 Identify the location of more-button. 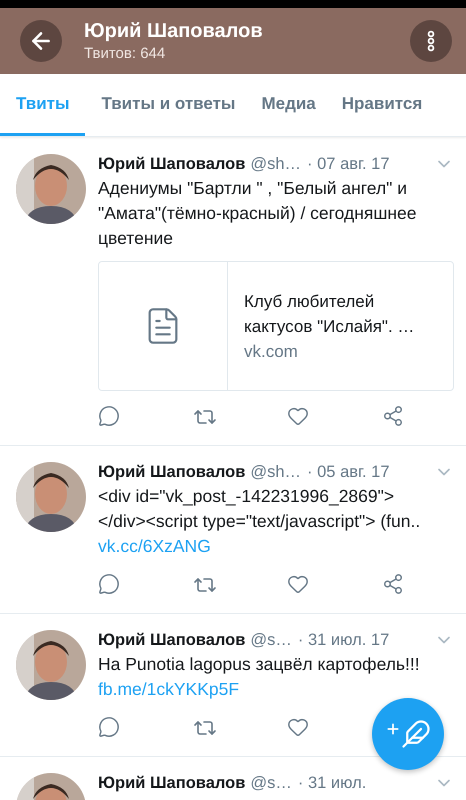
(431, 41).